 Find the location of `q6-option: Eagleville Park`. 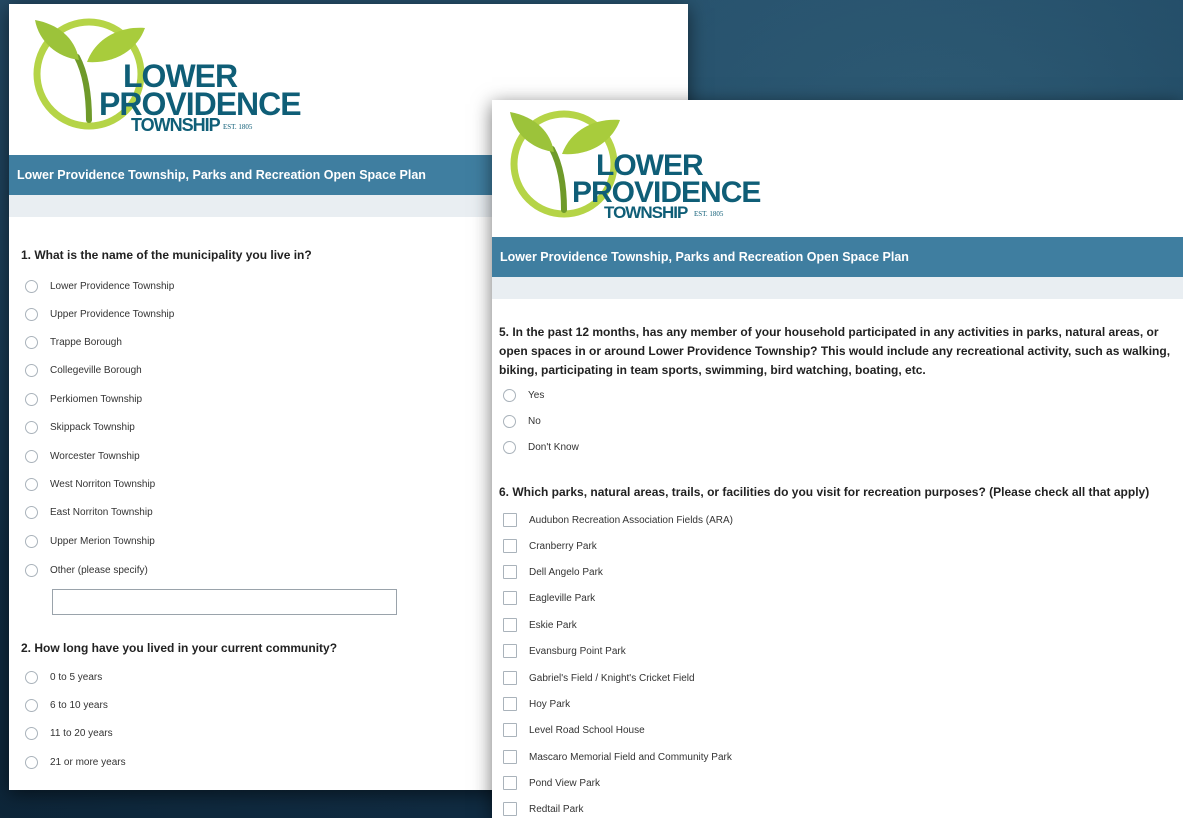

q6-option: Eagleville Park is located at coordinates (549, 598).